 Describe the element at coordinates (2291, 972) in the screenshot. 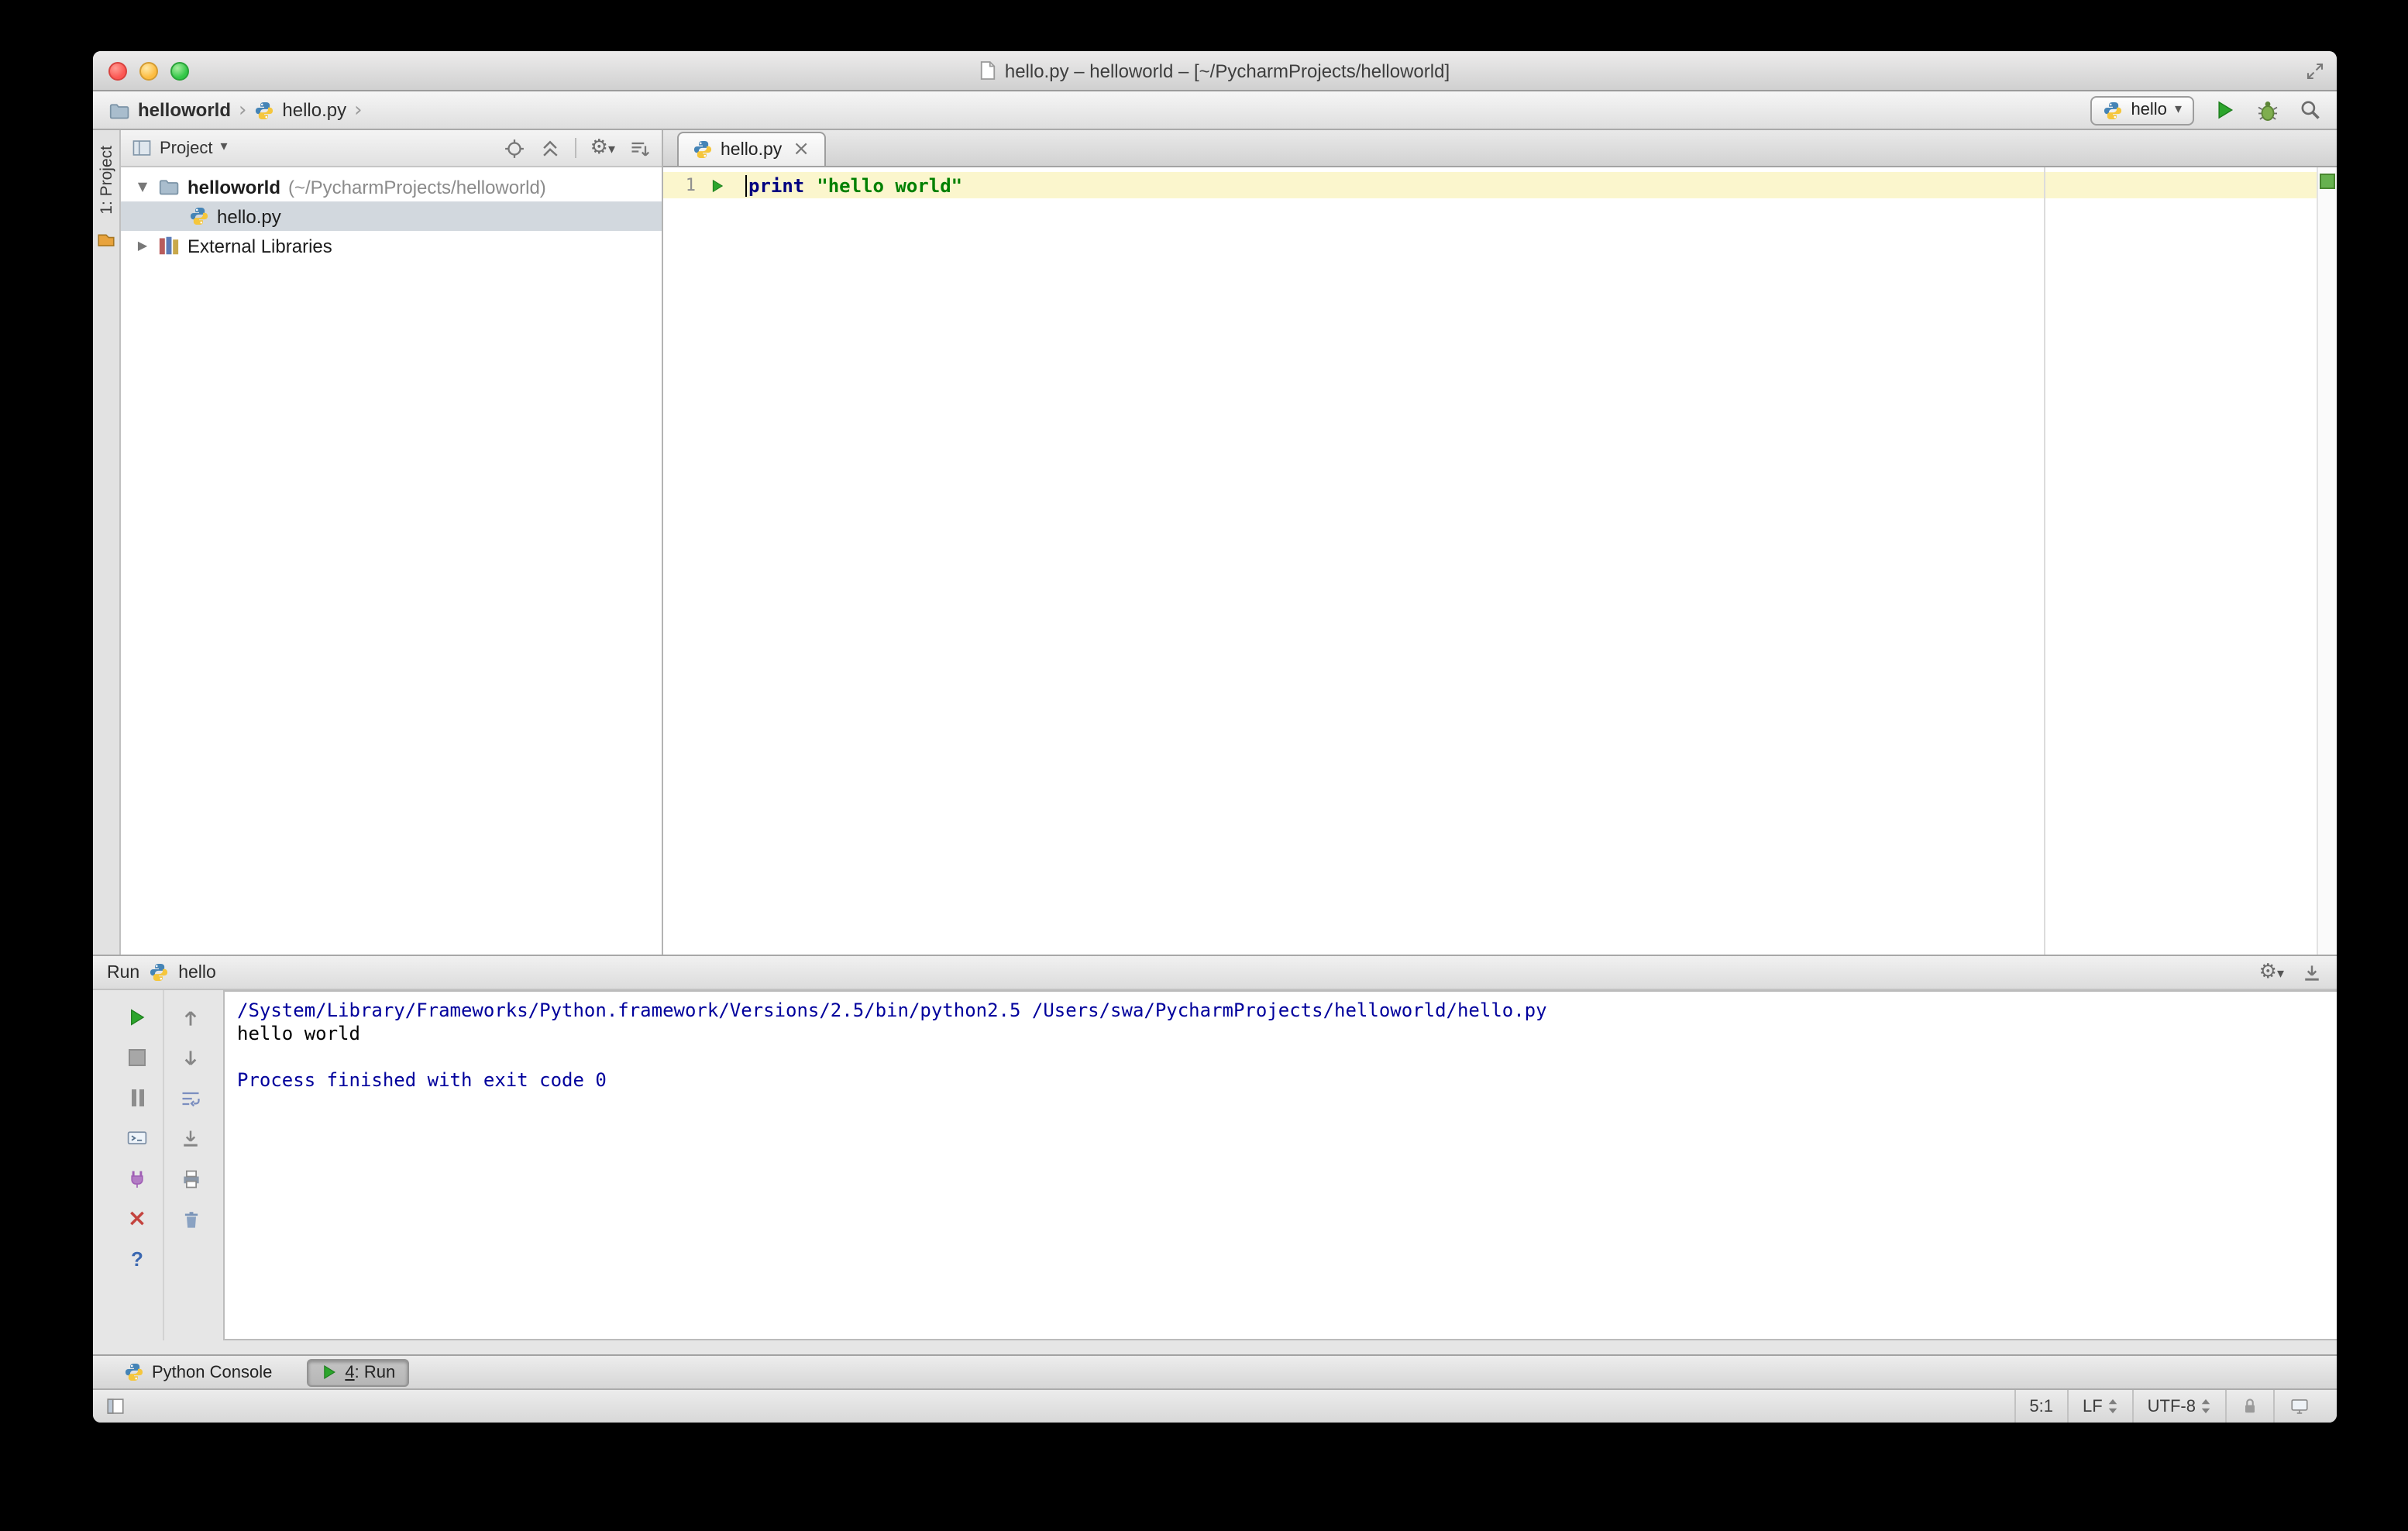

I see `run-panel-actions: ⚙▾` at that location.